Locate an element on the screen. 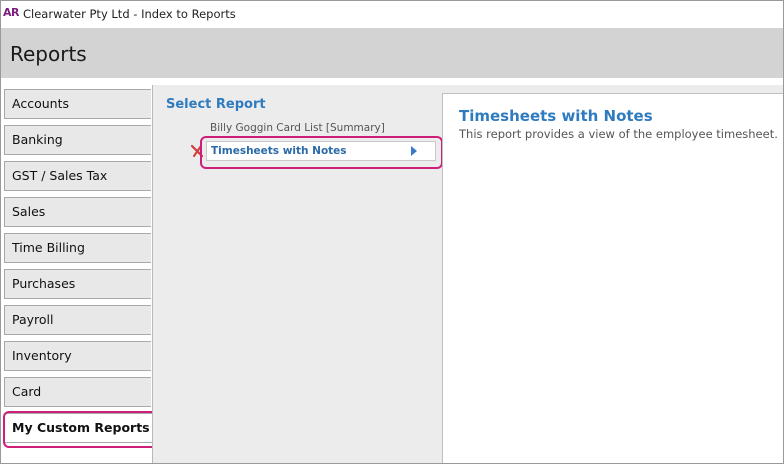  report-detail-title: Timesheets with Notes is located at coordinates (556, 116).